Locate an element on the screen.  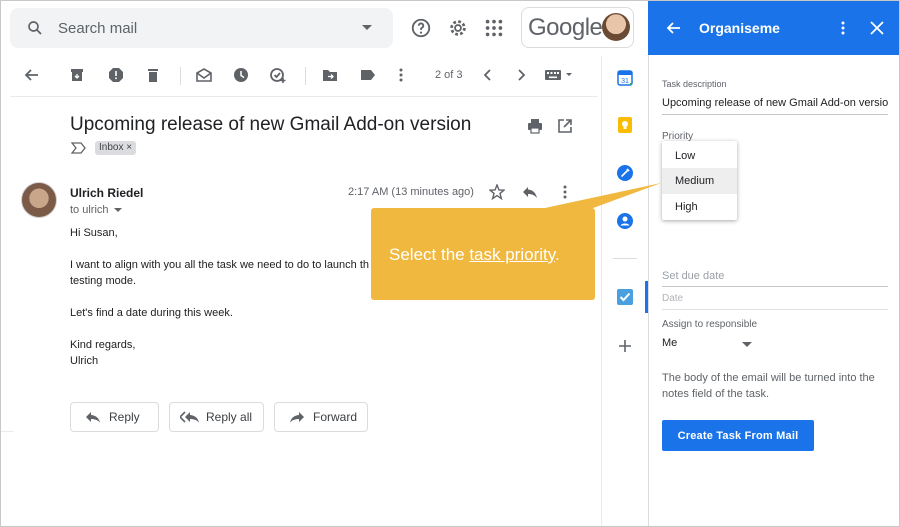
thread-divider is located at coordinates (7, 431).